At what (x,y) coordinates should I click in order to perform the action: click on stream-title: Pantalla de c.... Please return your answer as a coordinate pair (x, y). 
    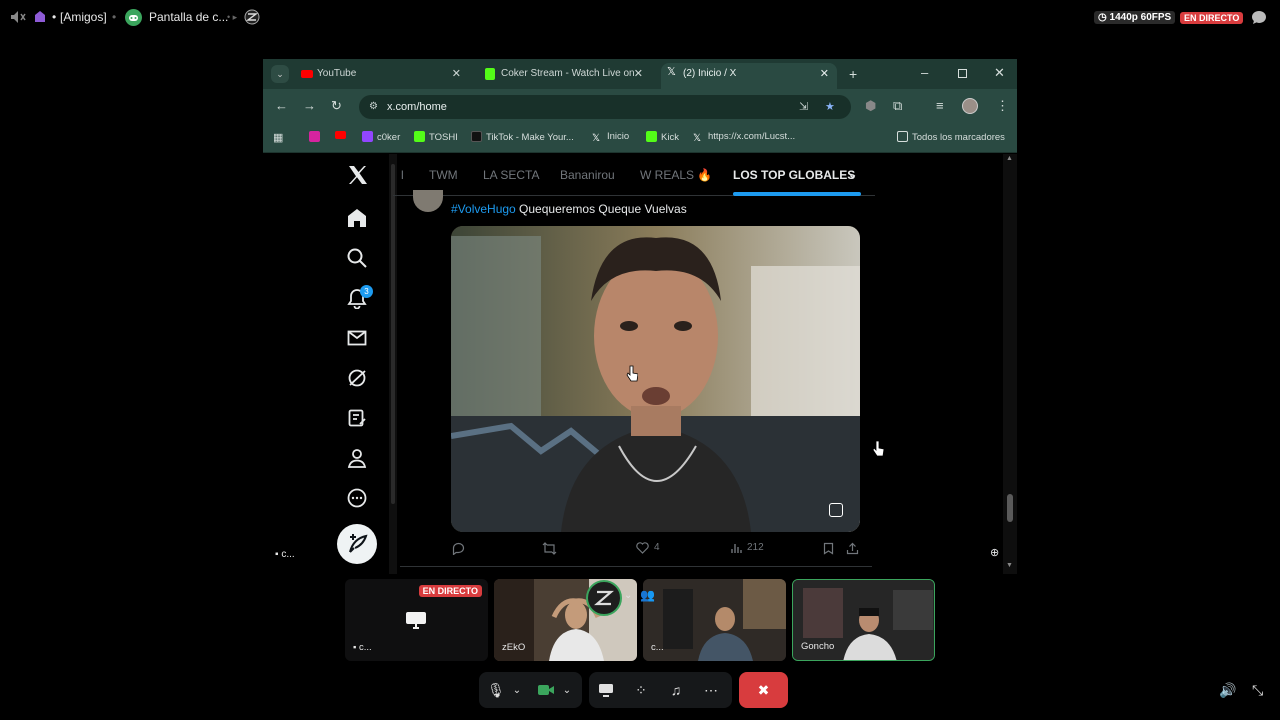
    Looking at the image, I should click on (188, 17).